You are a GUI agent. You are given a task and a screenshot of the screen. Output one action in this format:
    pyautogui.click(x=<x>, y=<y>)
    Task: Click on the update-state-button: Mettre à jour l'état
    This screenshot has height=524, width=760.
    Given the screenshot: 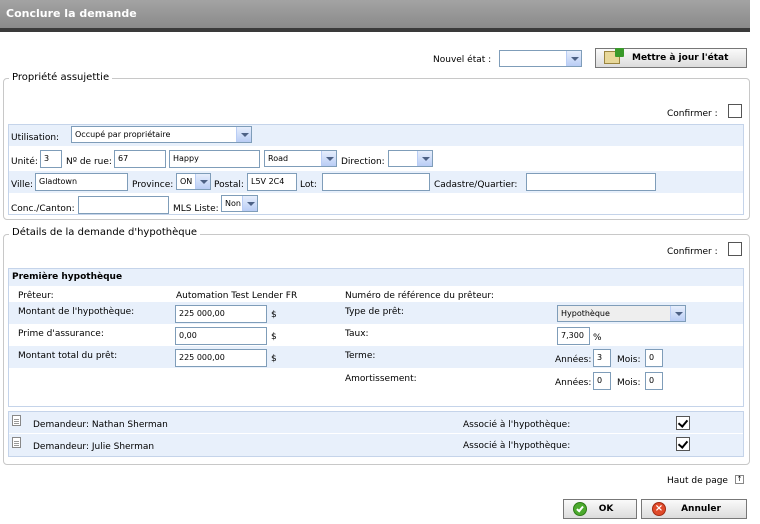 What is the action you would take?
    pyautogui.click(x=671, y=58)
    